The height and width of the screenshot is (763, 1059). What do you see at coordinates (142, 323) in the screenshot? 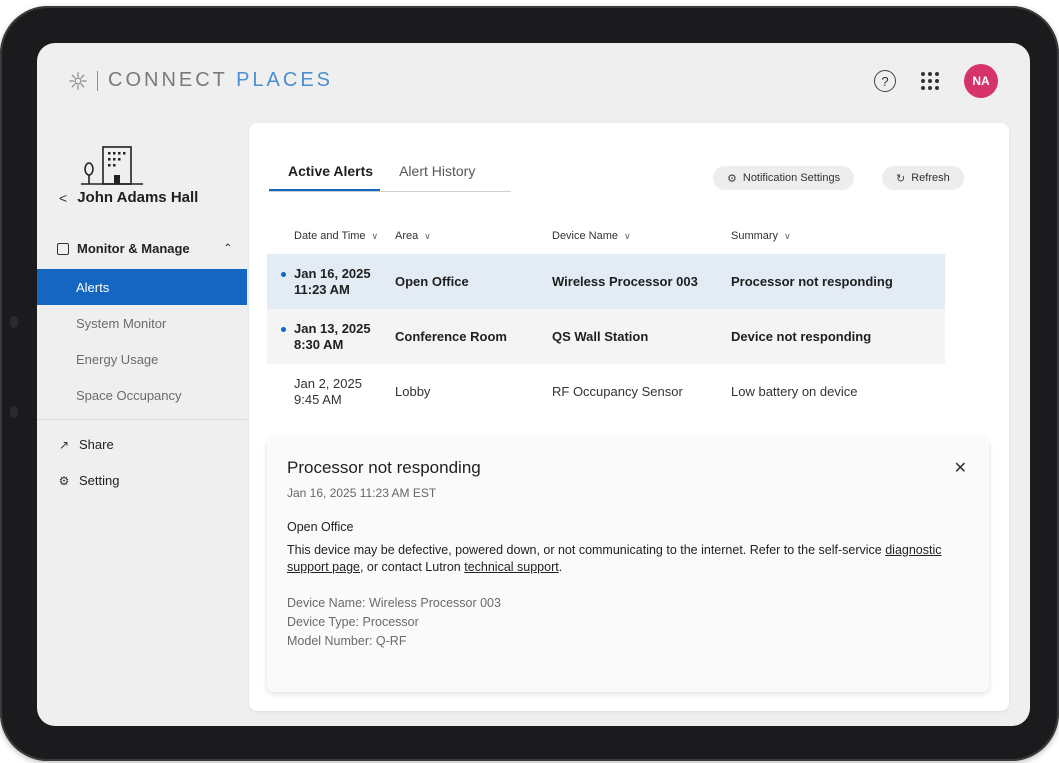
I see `sidebar-item-system-monitor: System Monitor` at bounding box center [142, 323].